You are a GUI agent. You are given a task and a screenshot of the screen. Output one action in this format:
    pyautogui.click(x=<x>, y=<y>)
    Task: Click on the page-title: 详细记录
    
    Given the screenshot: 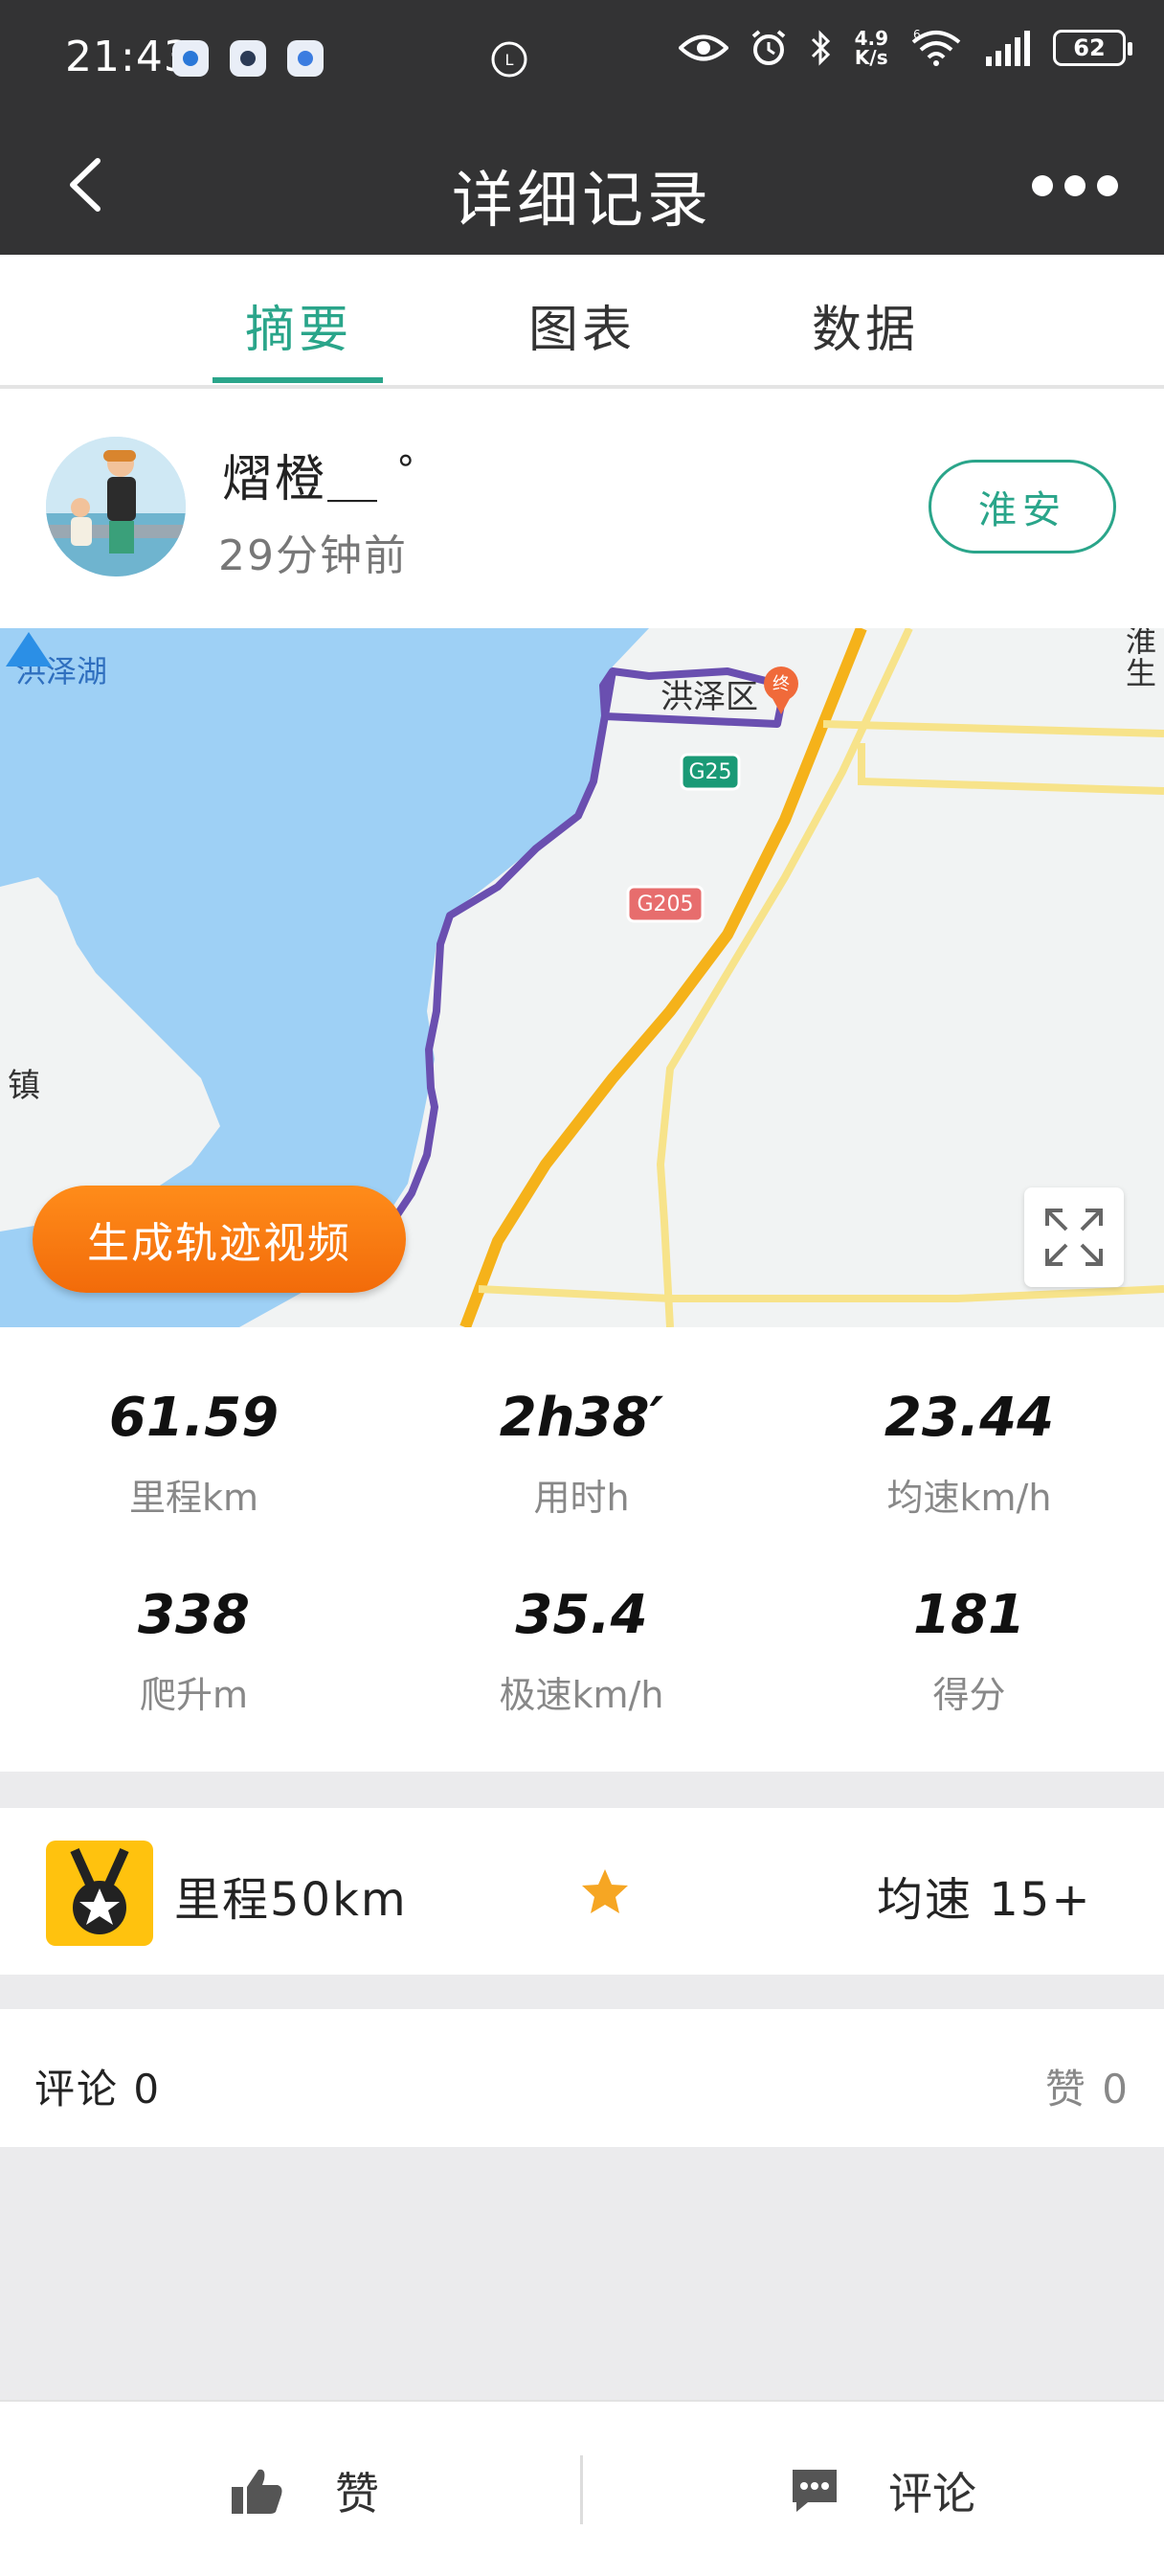 What is the action you would take?
    pyautogui.click(x=582, y=201)
    